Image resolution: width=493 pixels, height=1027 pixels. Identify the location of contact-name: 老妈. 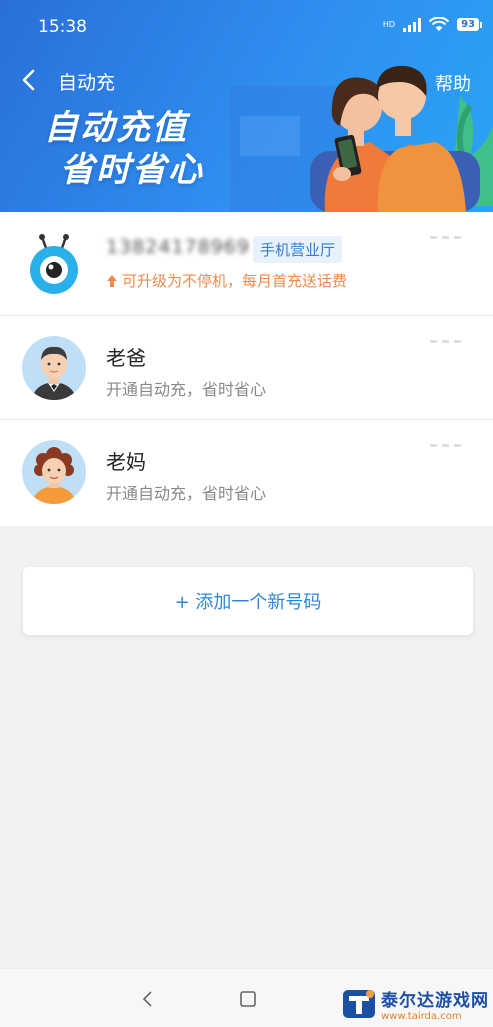
(126, 462).